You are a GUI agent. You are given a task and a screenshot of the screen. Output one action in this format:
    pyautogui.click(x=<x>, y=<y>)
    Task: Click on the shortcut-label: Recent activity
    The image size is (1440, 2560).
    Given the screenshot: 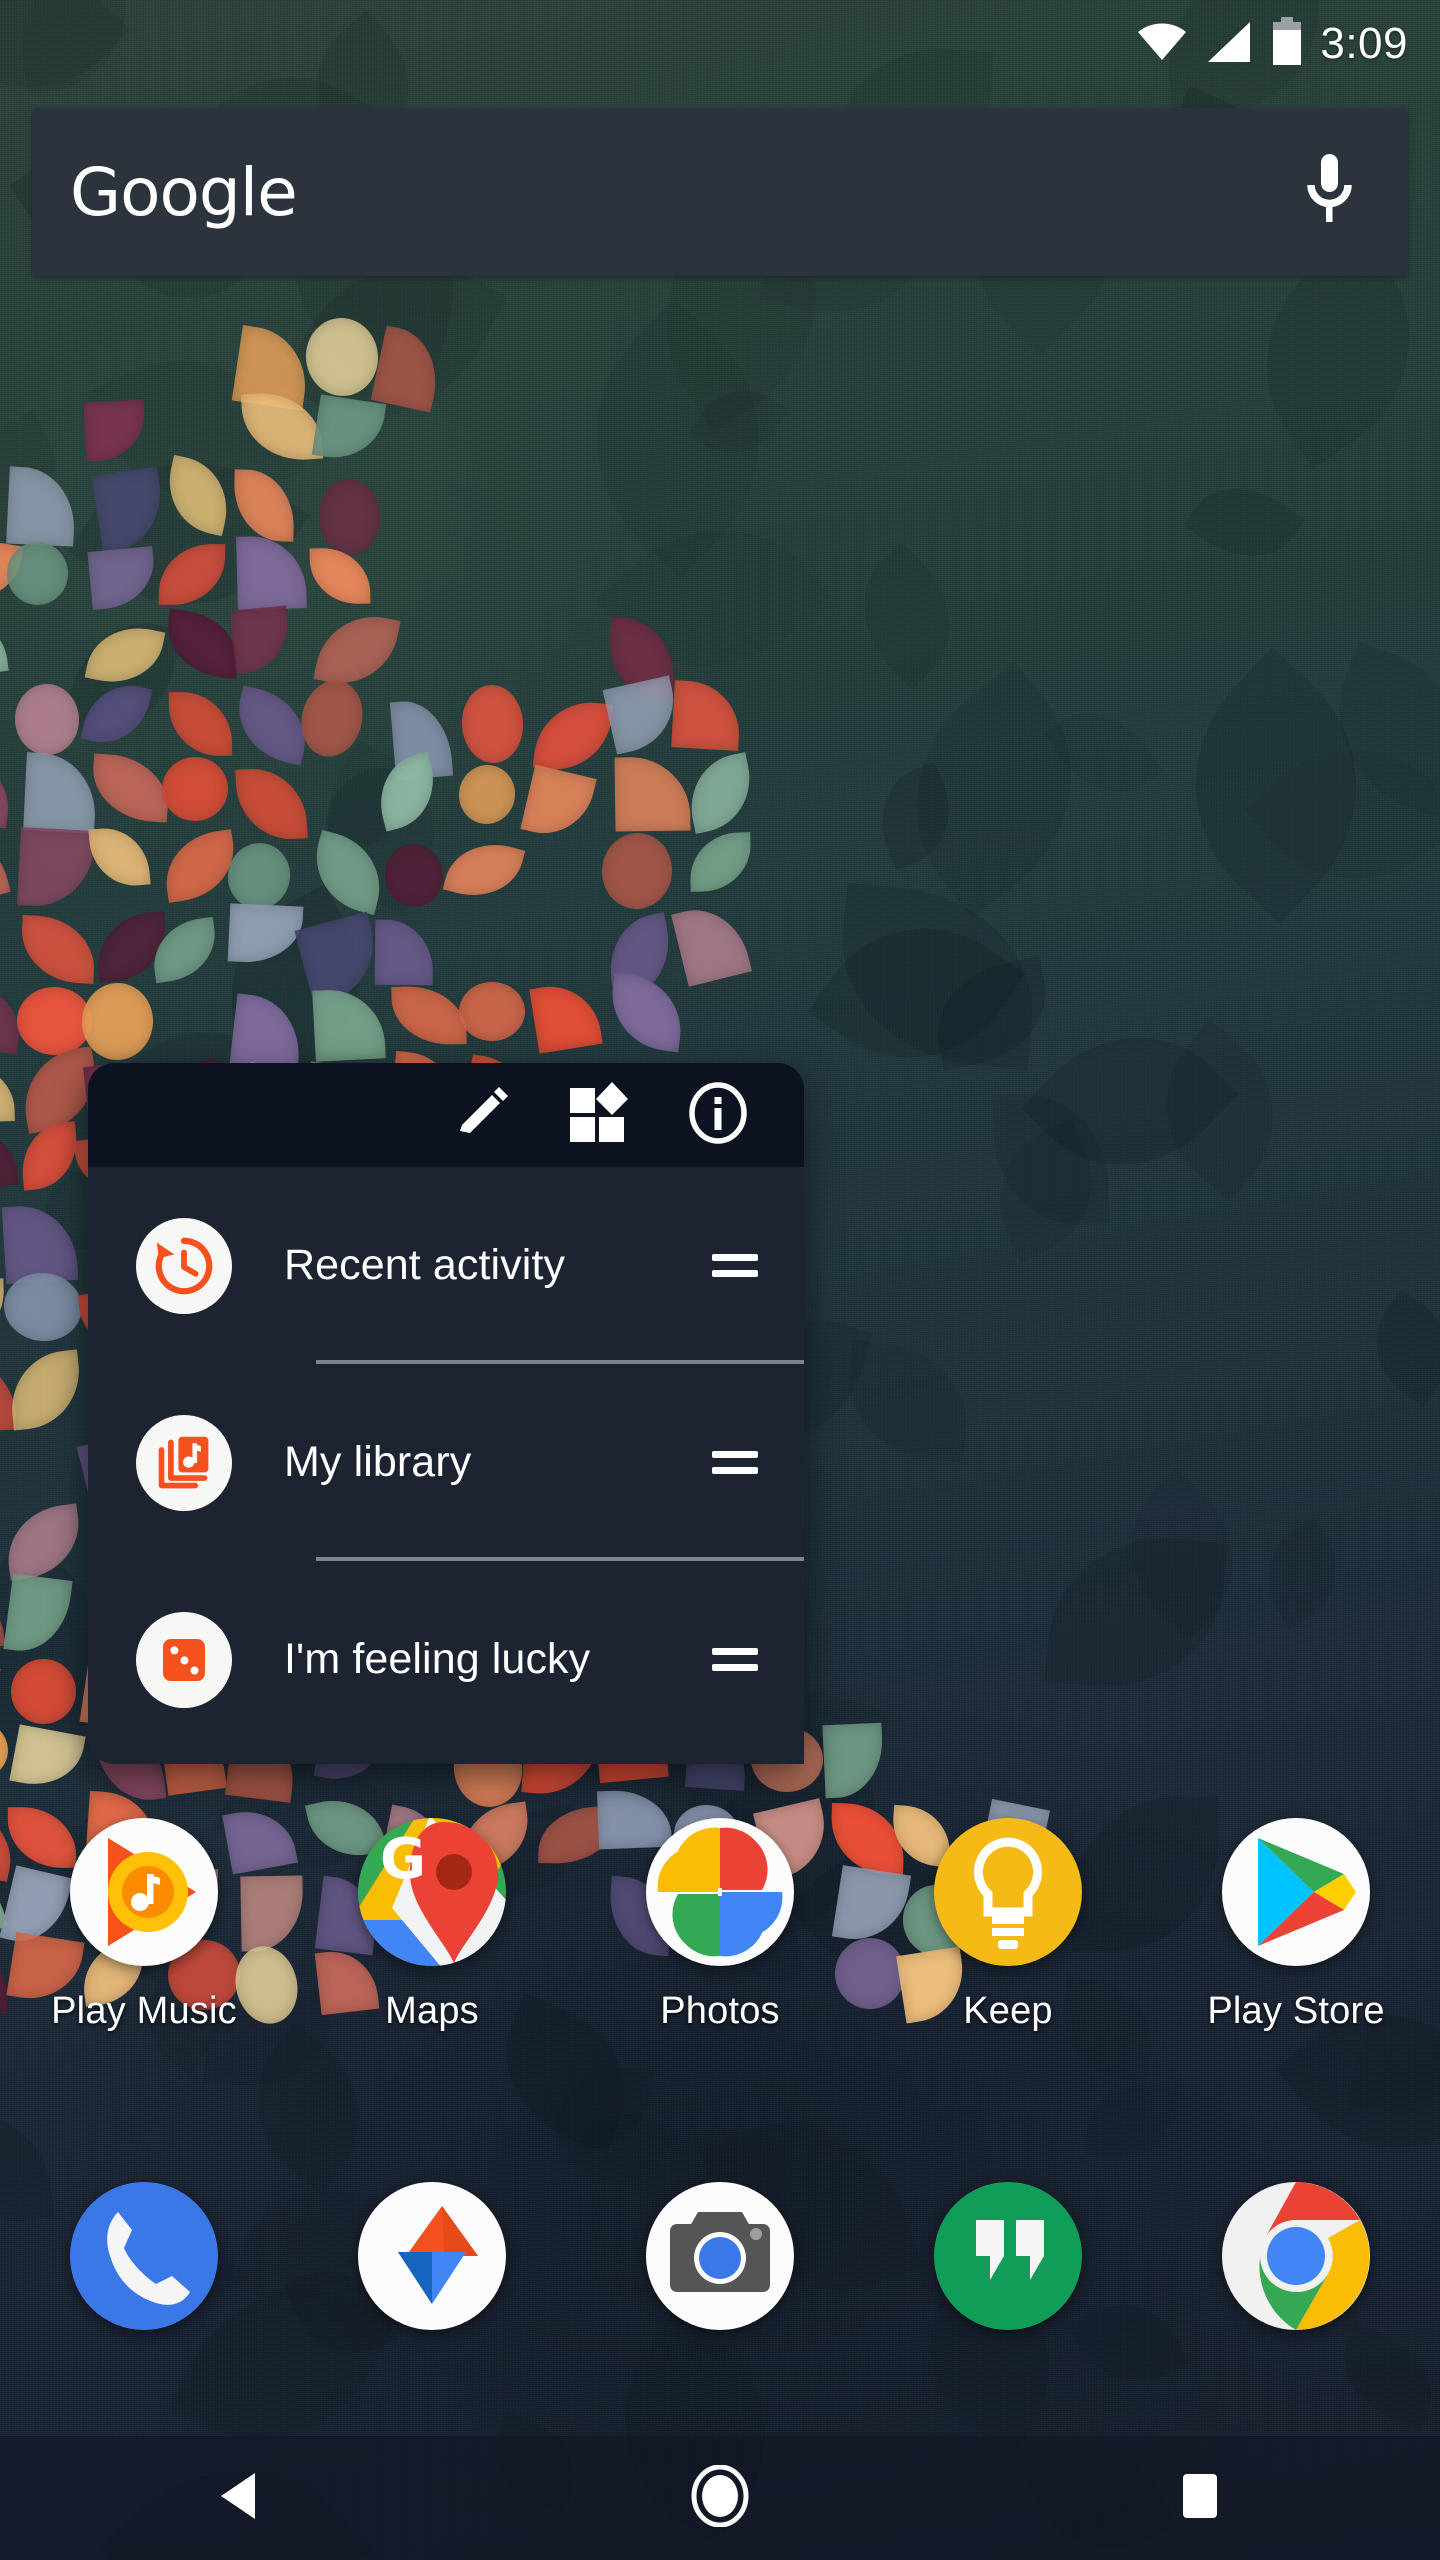 What is the action you would take?
    pyautogui.click(x=425, y=1265)
    